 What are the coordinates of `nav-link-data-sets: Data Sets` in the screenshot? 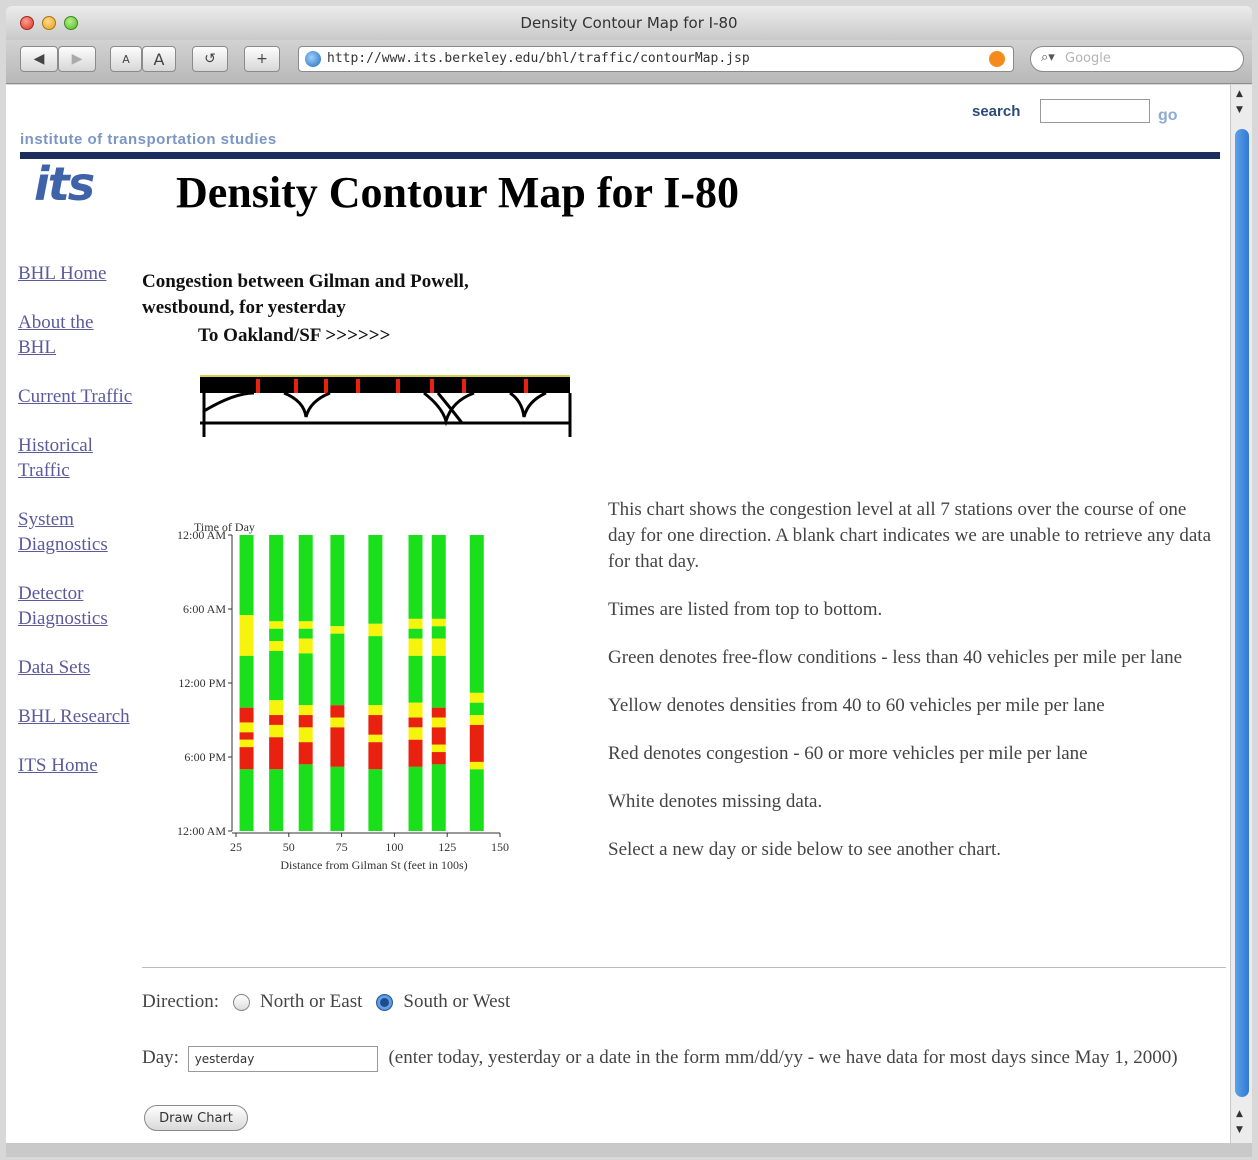 It's located at (75, 667).